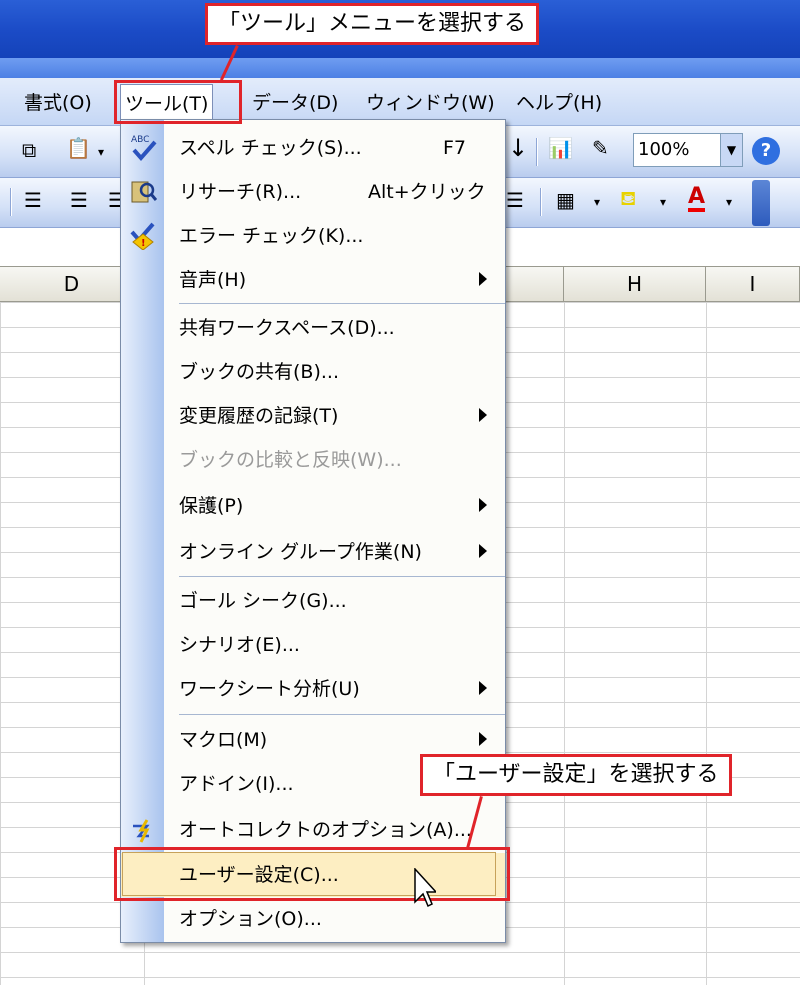 The width and height of the screenshot is (800, 985). What do you see at coordinates (565, 200) in the screenshot?
I see `borders-icon: ▦` at bounding box center [565, 200].